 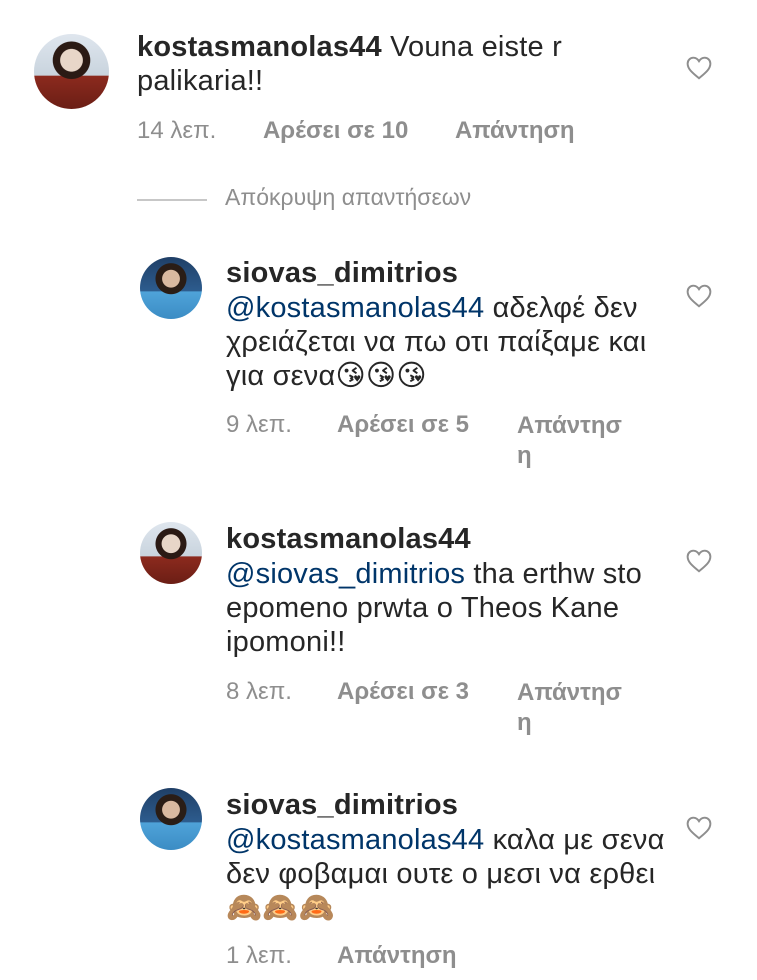 What do you see at coordinates (259, 691) in the screenshot?
I see `comment-time: 8 λεπ.` at bounding box center [259, 691].